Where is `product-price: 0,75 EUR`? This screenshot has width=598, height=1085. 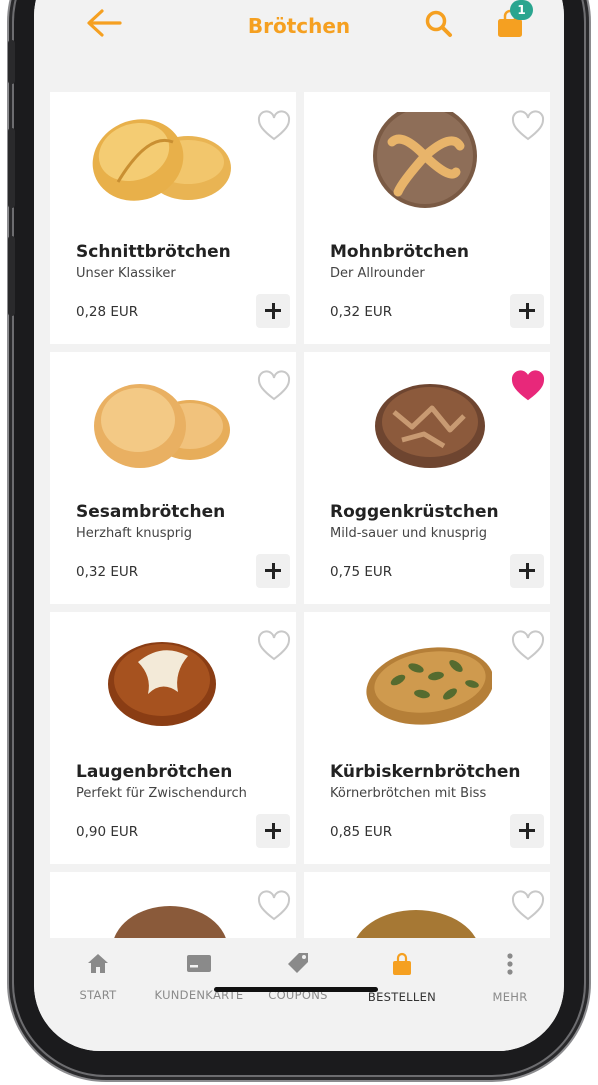
product-price: 0,75 EUR is located at coordinates (361, 572).